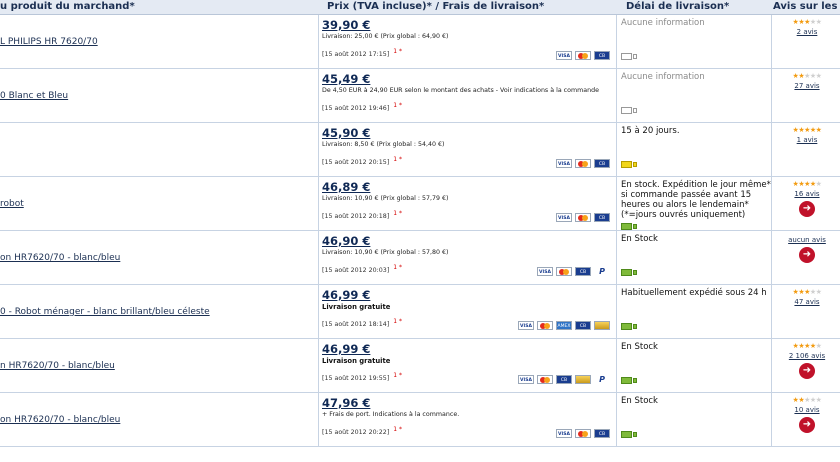 This screenshot has height=462, width=840. What do you see at coordinates (467, 25) in the screenshot?
I see `price-link: 39,90 €` at bounding box center [467, 25].